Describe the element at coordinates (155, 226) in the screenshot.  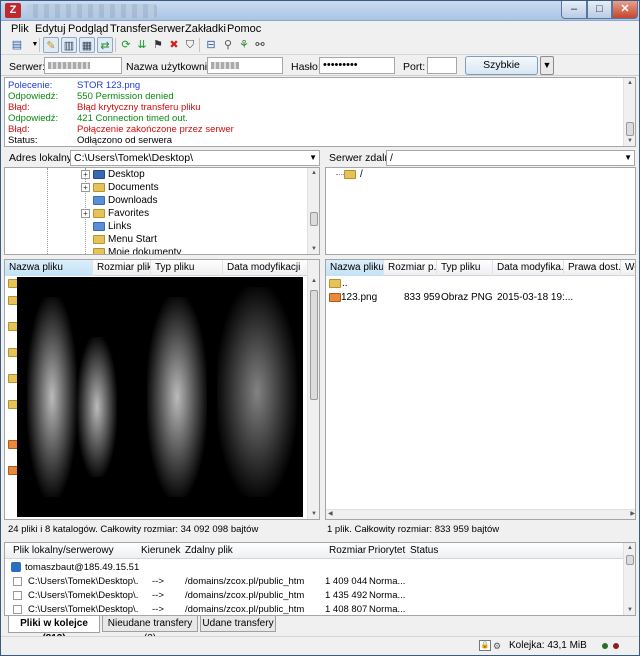
I see `tree-item-links: Links` at that location.